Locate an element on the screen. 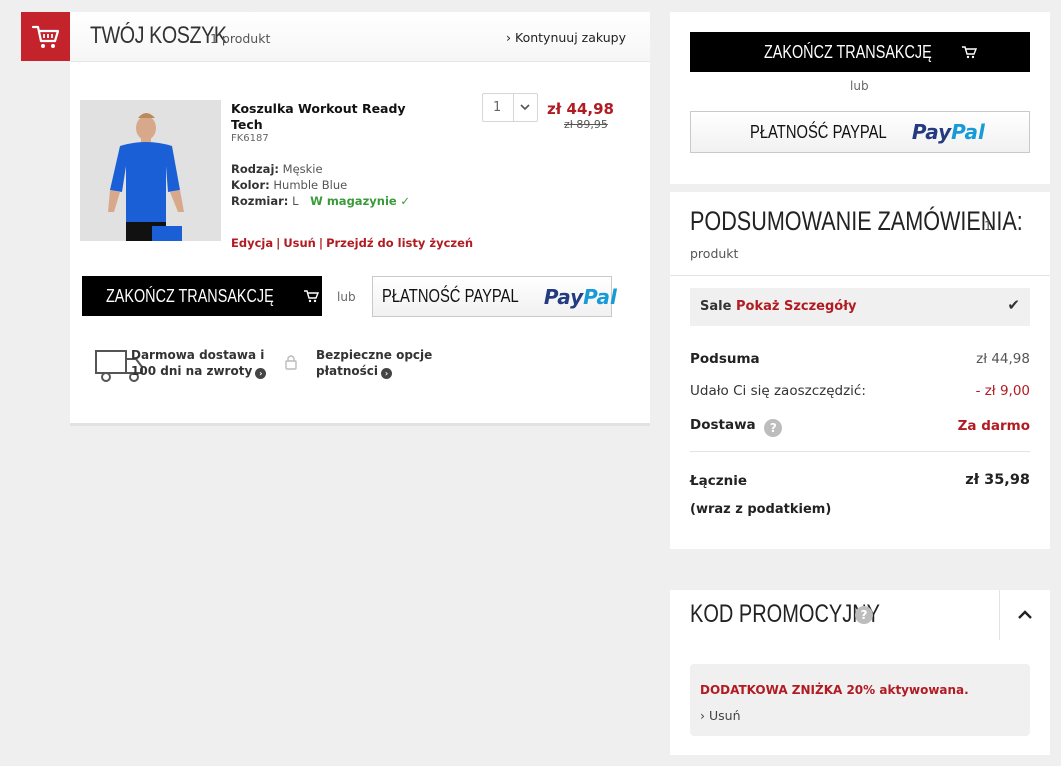 The width and height of the screenshot is (1061, 766). cart-header: TWÓJ KOSZYK 1 produkt › Kontynuuj zakupy is located at coordinates (360, 37).